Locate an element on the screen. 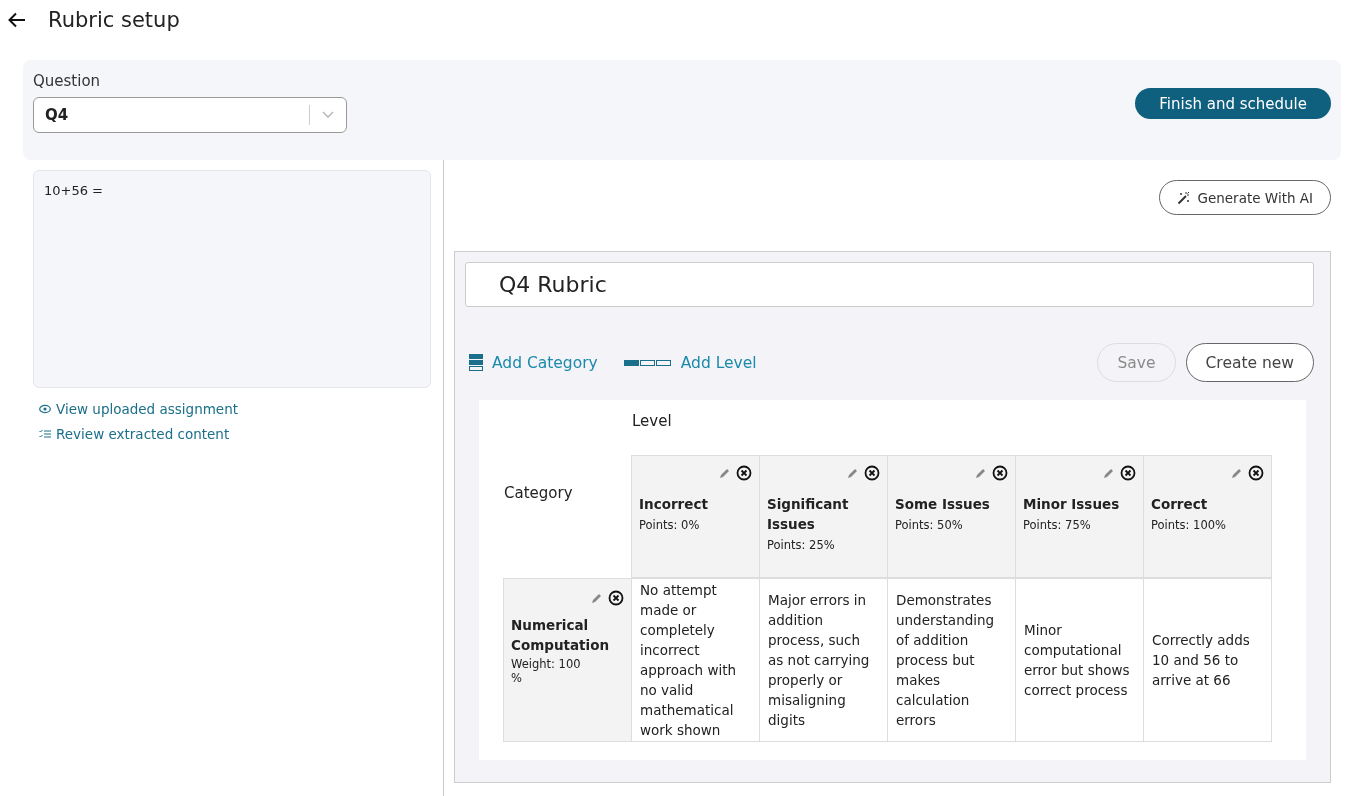 Image resolution: width=1354 pixels, height=796 pixels. checklist-icon is located at coordinates (45, 434).